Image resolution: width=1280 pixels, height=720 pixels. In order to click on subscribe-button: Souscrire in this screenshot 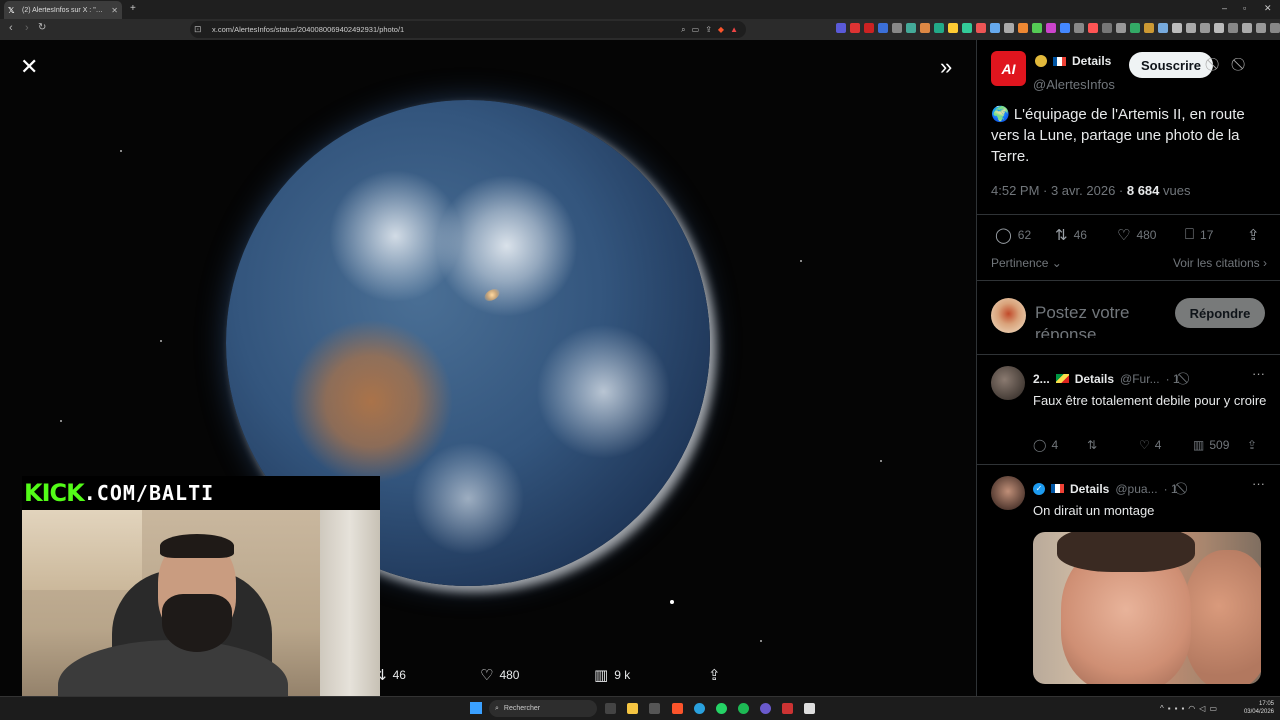, I will do `click(1171, 65)`.